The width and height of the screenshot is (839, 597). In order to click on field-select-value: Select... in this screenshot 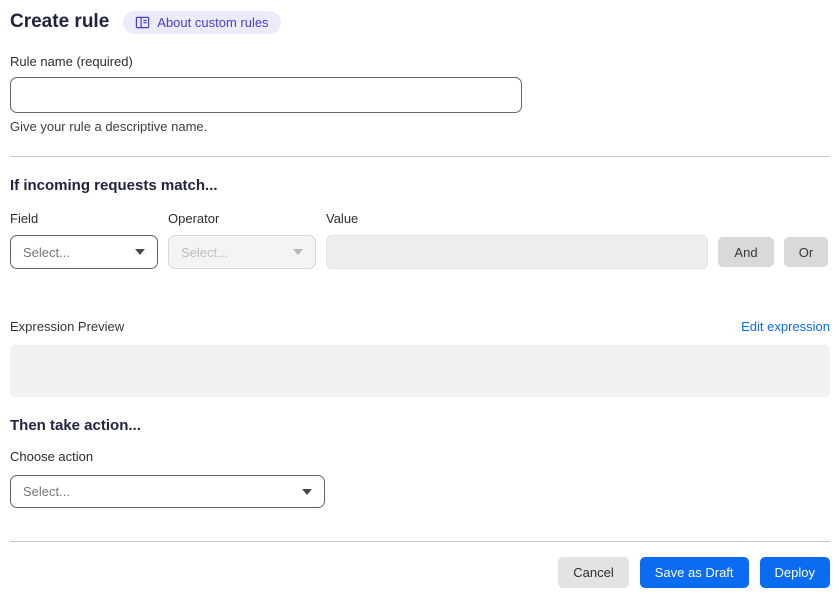, I will do `click(46, 252)`.